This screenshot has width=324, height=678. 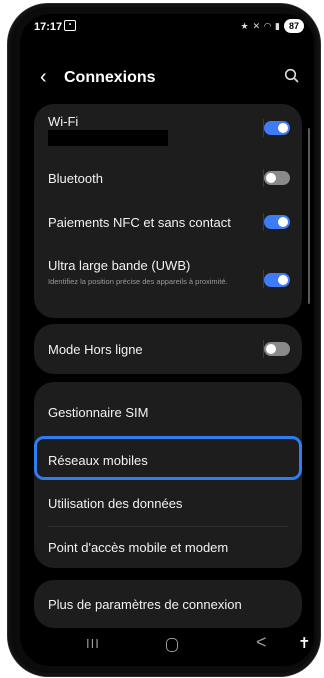 I want to click on screen-record-icon: •, so click(x=70, y=25).